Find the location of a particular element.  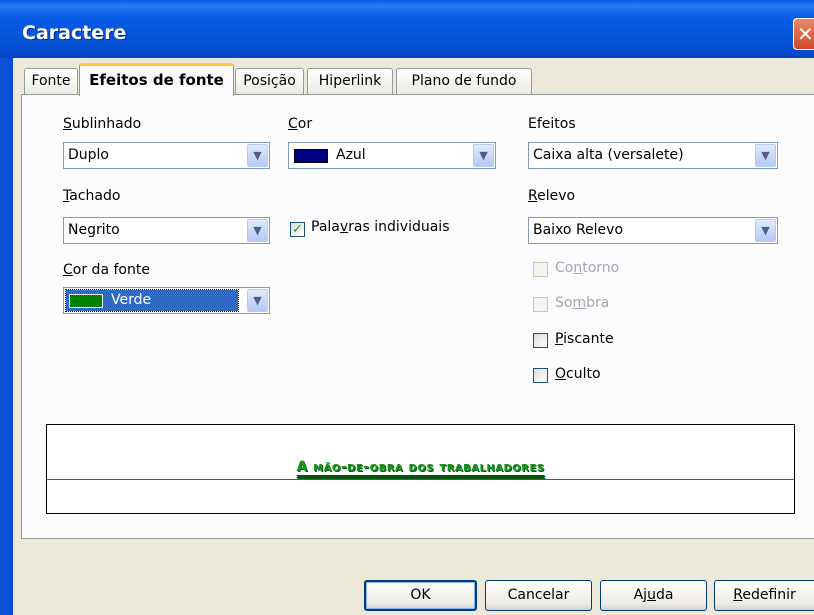

window-frame is located at coordinates (6, 336).